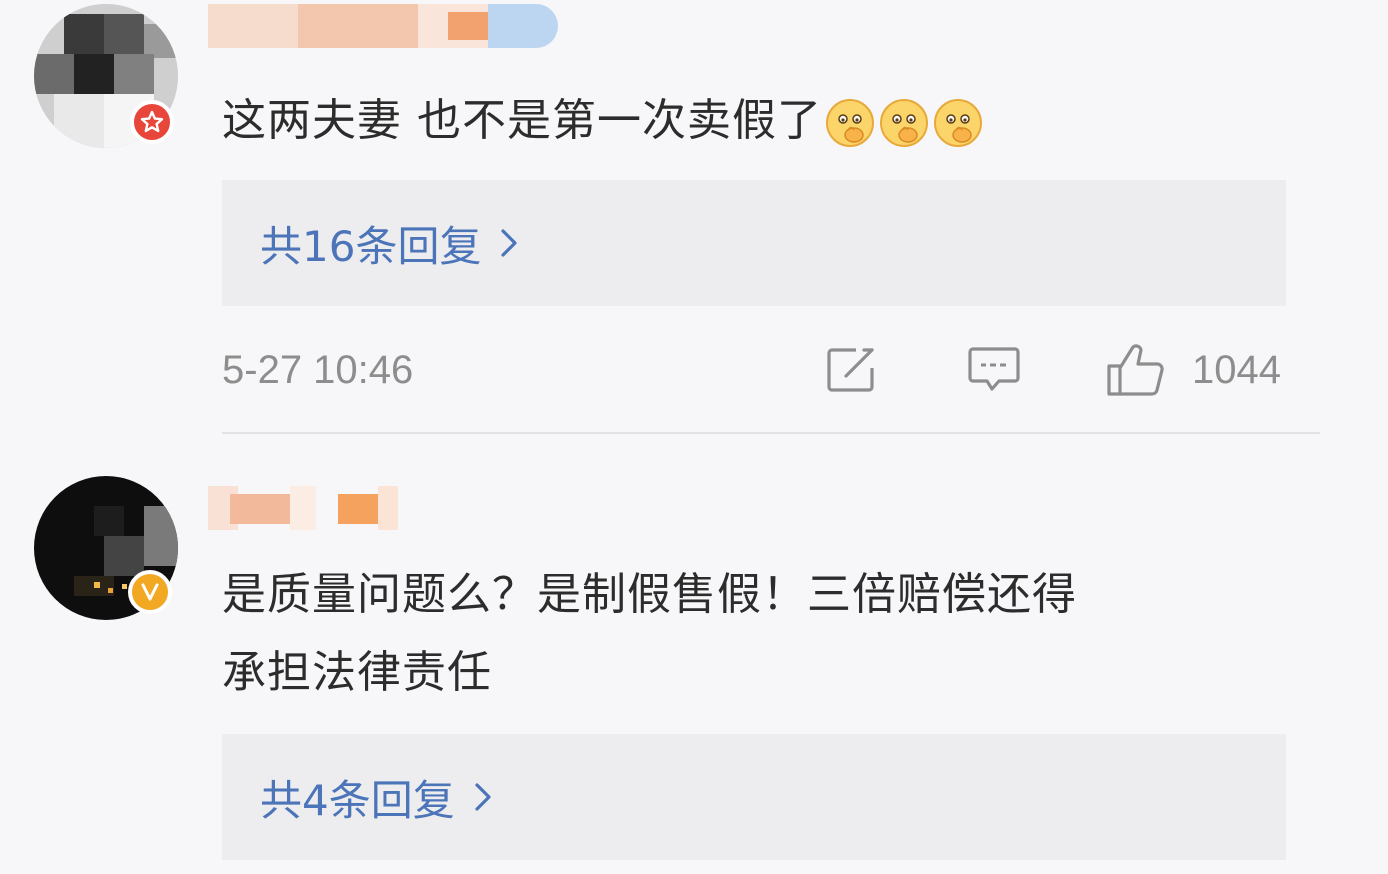 This screenshot has height=874, width=1388. Describe the element at coordinates (754, 243) in the screenshot. I see `replies-panel: 共16条回复` at that location.